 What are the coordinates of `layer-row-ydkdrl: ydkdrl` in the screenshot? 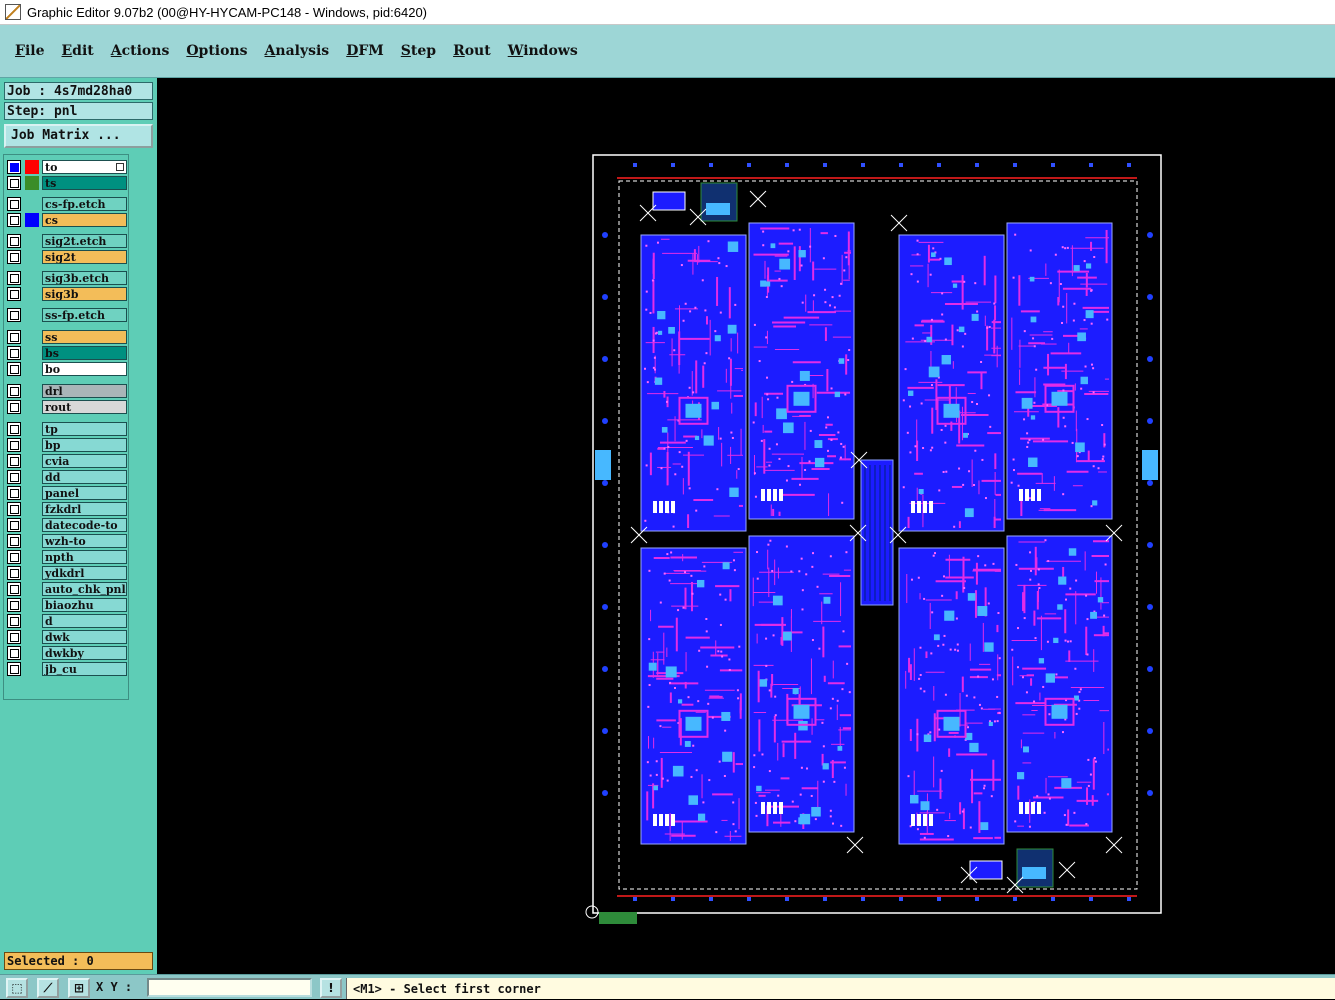 It's located at (67, 573).